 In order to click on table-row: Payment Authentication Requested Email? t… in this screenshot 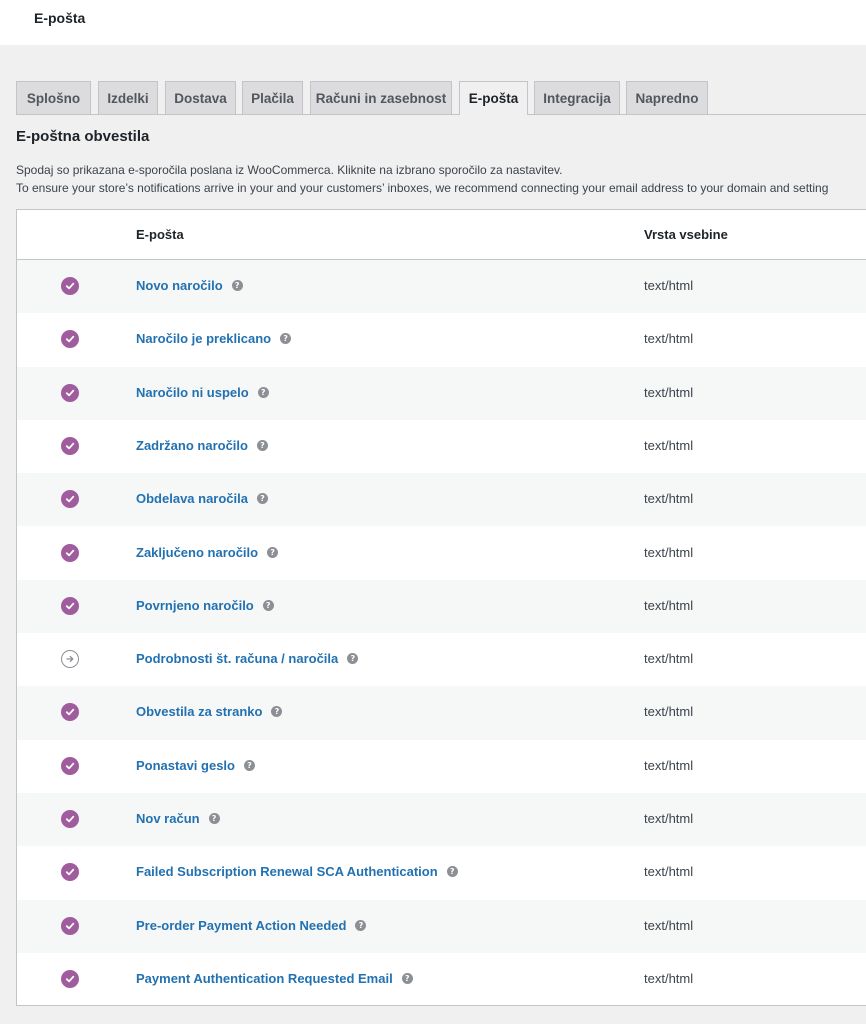, I will do `click(441, 979)`.